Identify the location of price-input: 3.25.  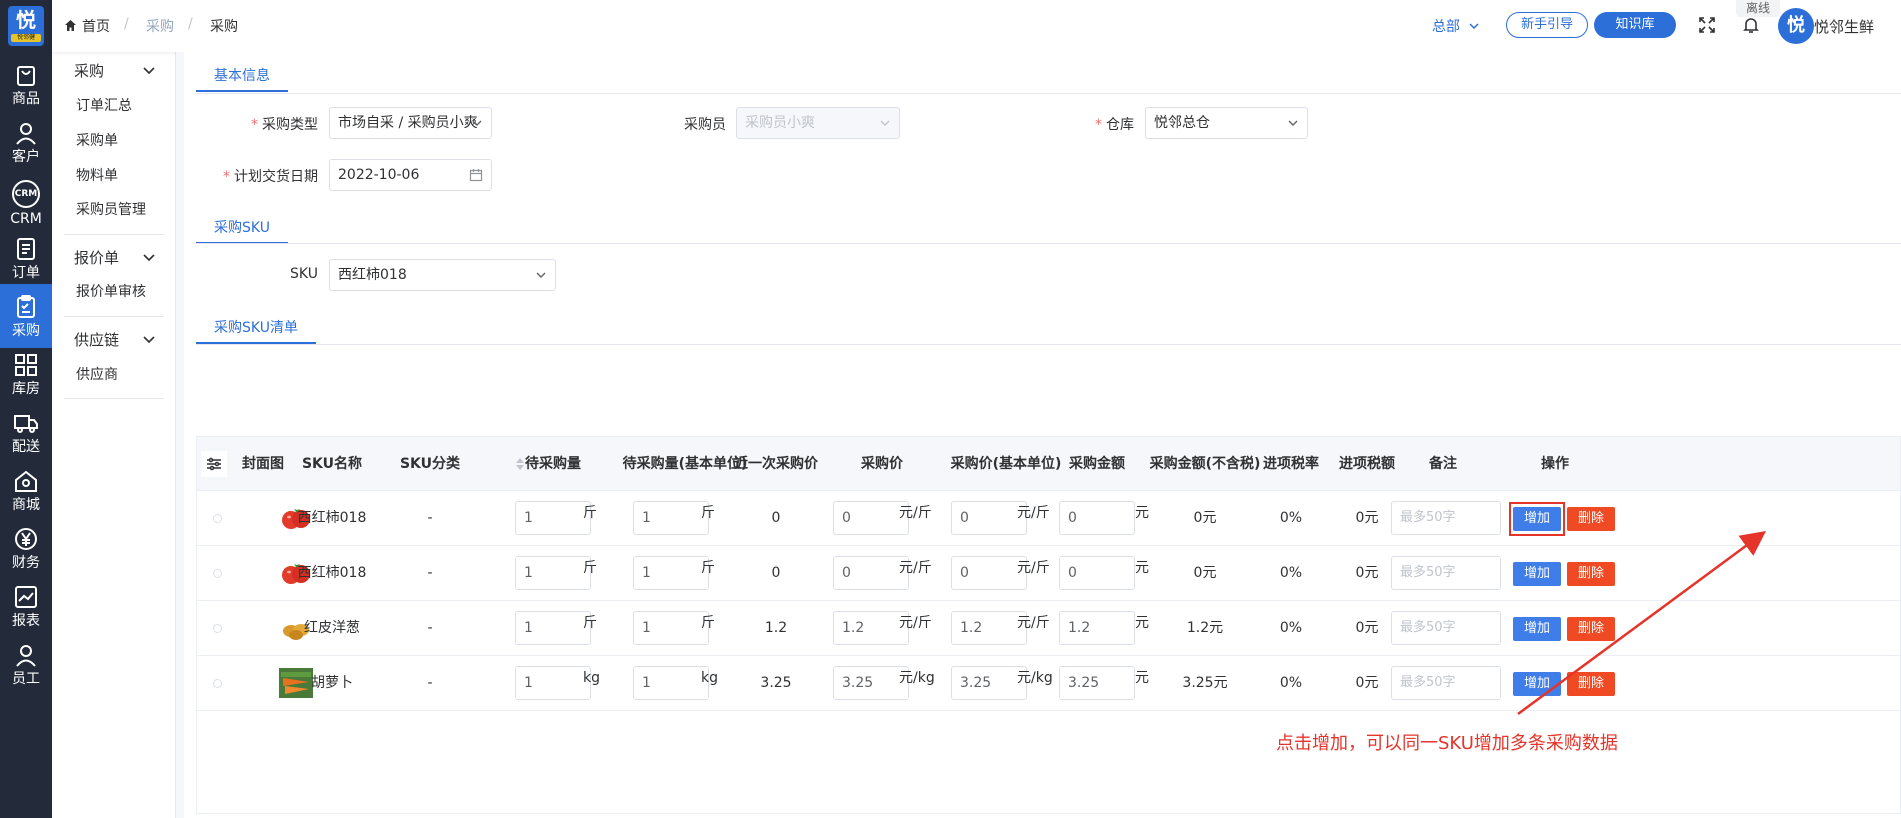
(871, 683).